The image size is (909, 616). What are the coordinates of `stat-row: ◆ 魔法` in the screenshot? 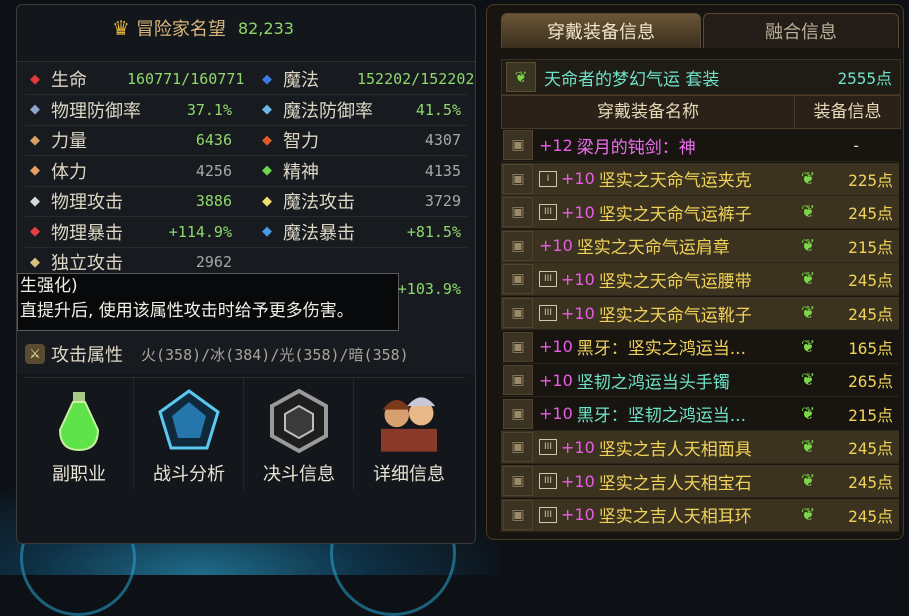 It's located at (288, 79).